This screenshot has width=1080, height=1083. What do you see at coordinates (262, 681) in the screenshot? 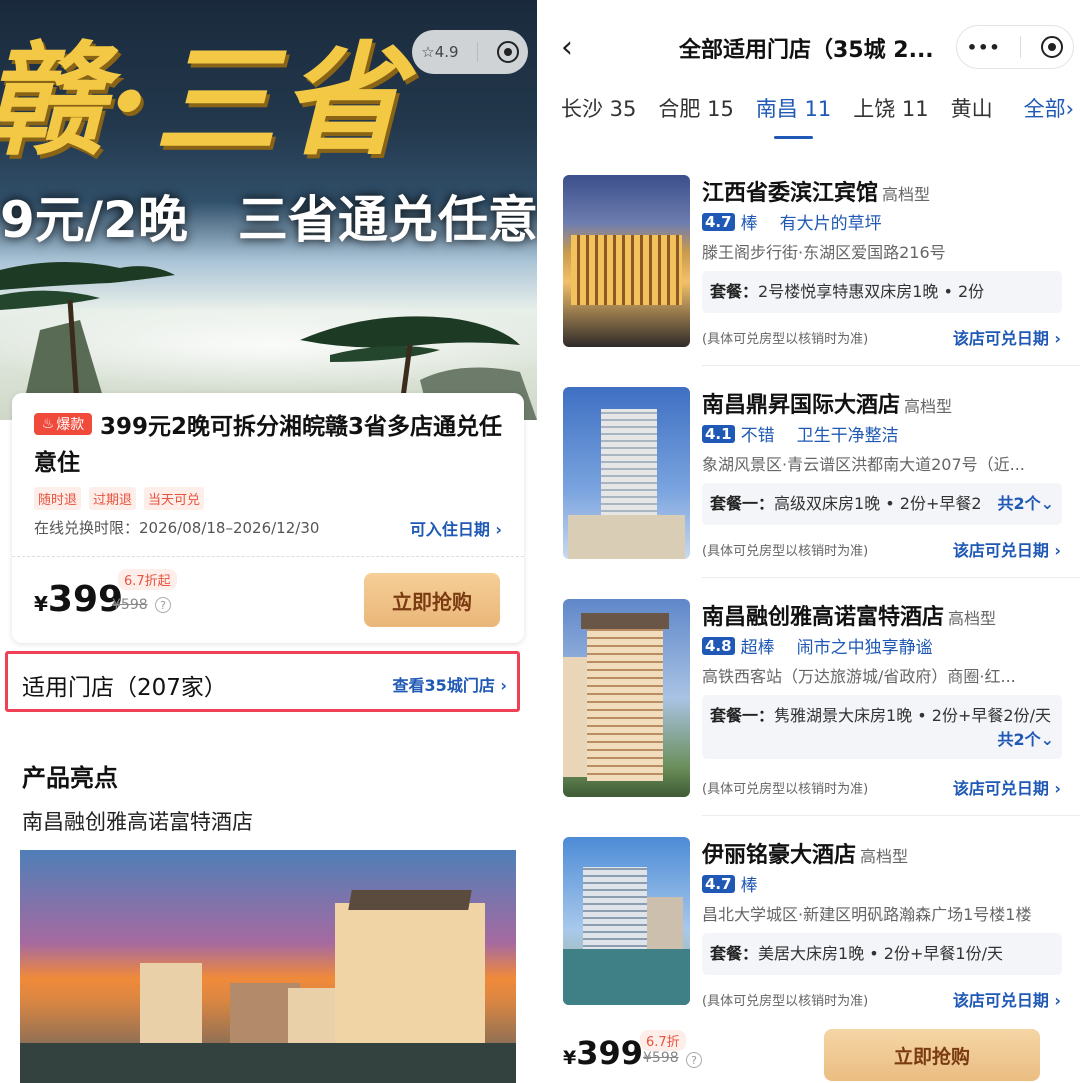
I see `applicable-stores-row: 适用门店（207家） 查看35城门店 ›` at bounding box center [262, 681].